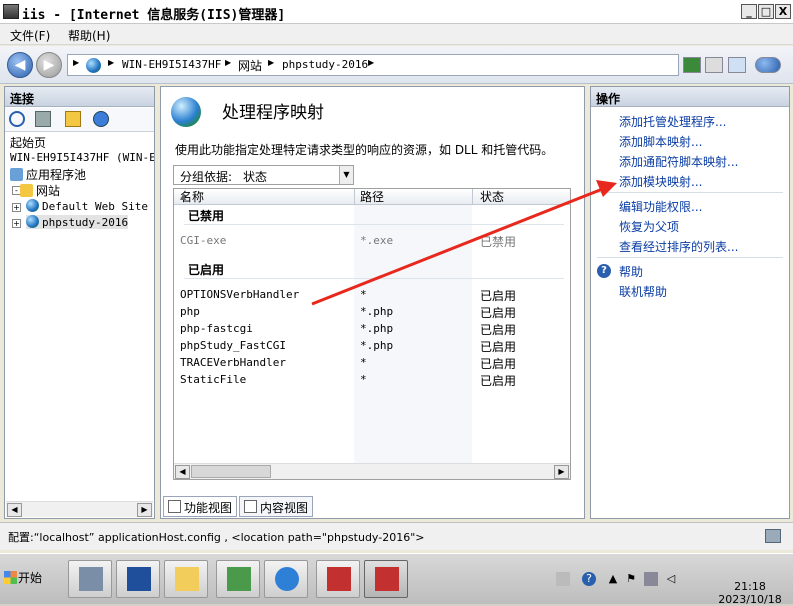  I want to click on start-label: 开始, so click(30, 578).